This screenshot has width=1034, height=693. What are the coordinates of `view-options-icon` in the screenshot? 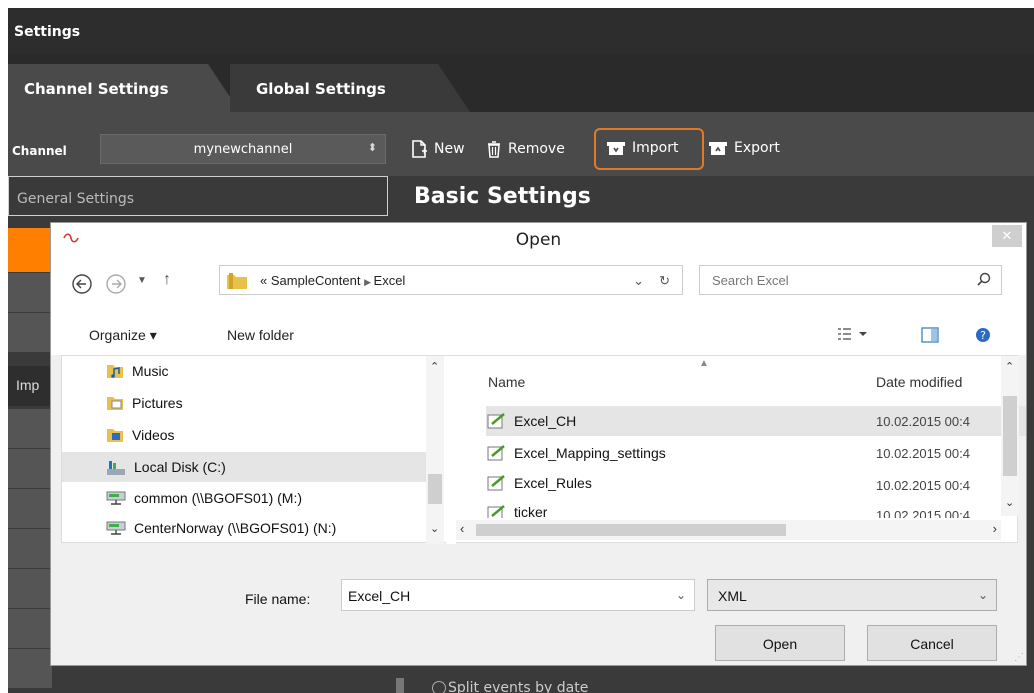 It's located at (852, 336).